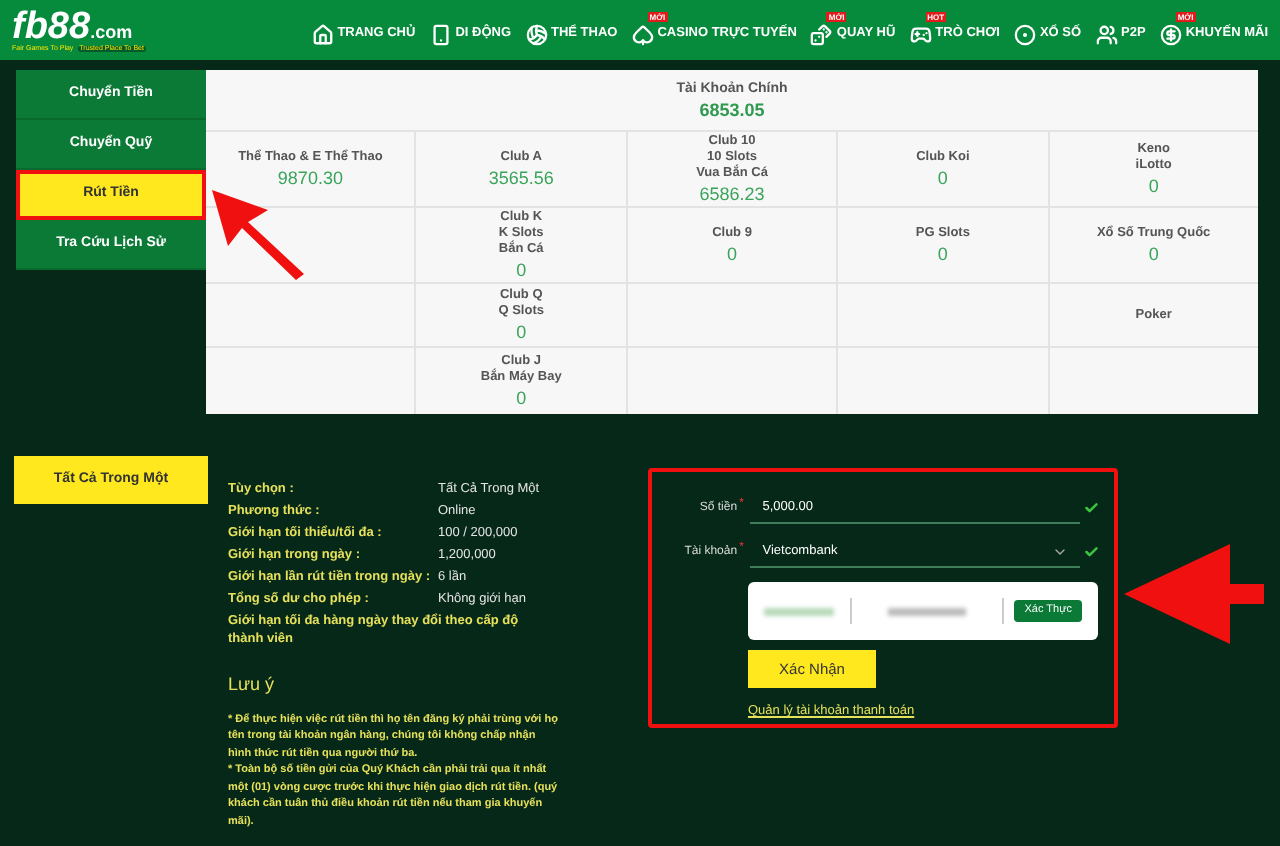 Image resolution: width=1280 pixels, height=846 pixels. Describe the element at coordinates (732, 110) in the screenshot. I see `account-balance: 6853.05` at that location.